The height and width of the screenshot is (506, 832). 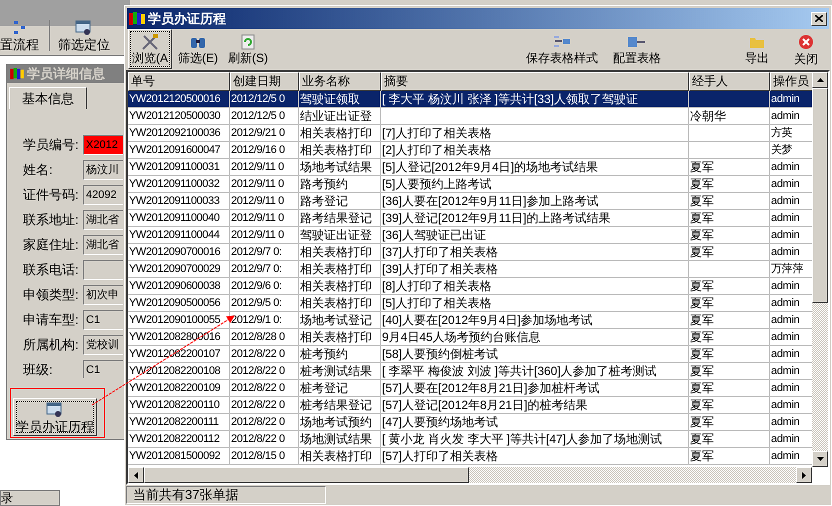 What do you see at coordinates (470, 201) in the screenshot?
I see `table-row: YW2012091100033 2012/9/11 0 路考登记 [36]人要在[2012年9月11日]参加上路考试 夏军 admin` at bounding box center [470, 201].